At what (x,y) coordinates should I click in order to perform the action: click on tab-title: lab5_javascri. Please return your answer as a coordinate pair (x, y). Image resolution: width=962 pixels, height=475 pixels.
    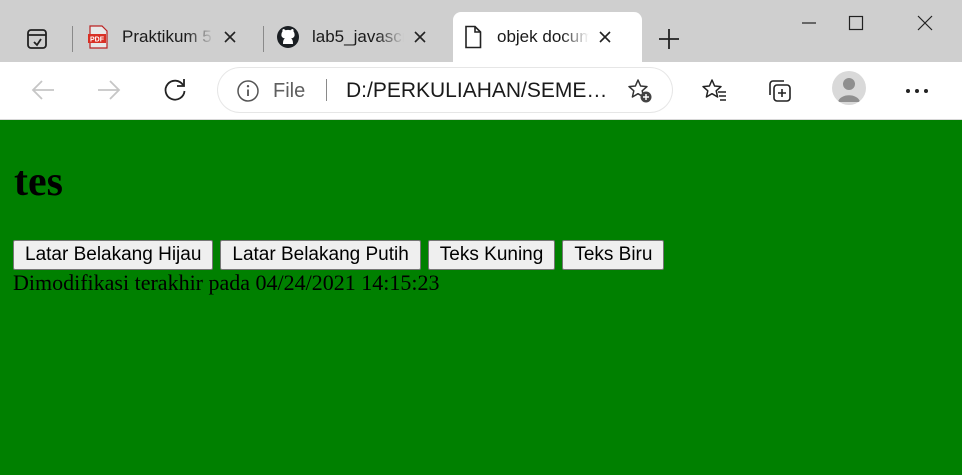
    Looking at the image, I should click on (358, 36).